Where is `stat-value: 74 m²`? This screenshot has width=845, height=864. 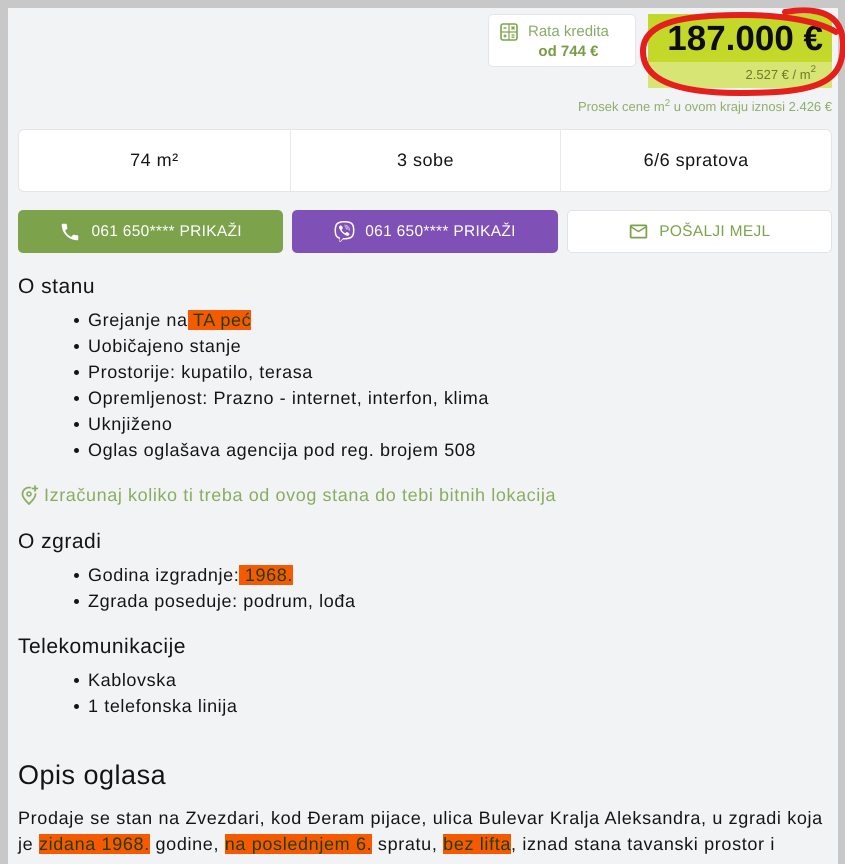
stat-value: 74 m² is located at coordinates (154, 160).